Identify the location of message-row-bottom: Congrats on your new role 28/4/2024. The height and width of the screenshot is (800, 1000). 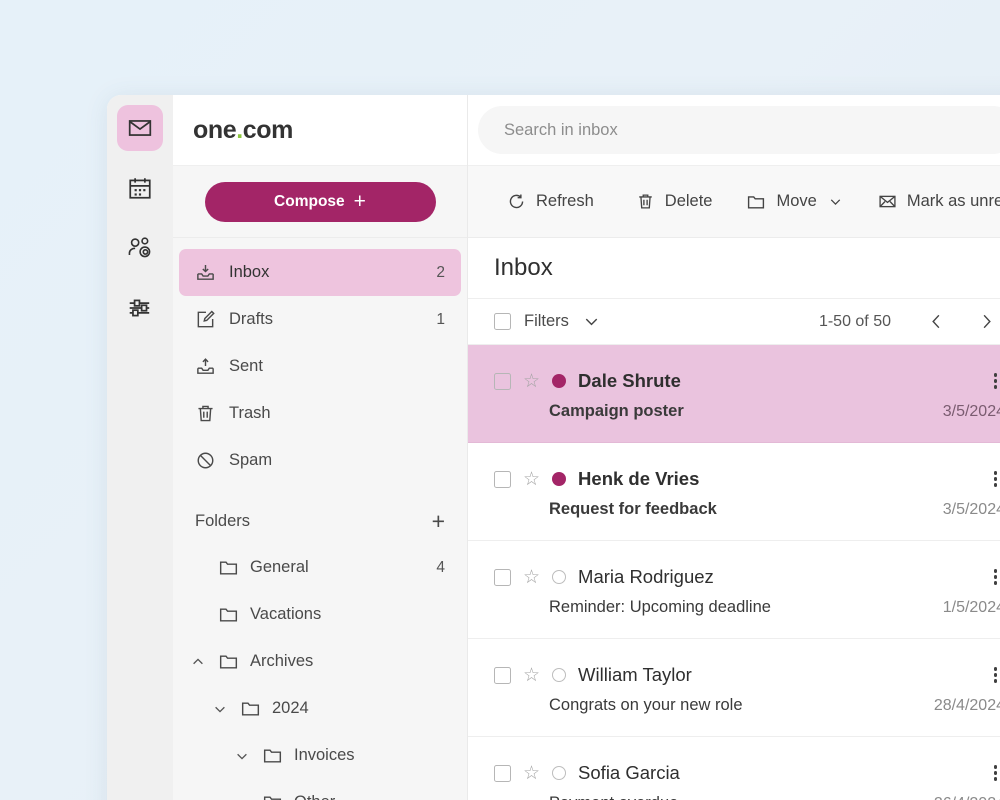
(747, 705).